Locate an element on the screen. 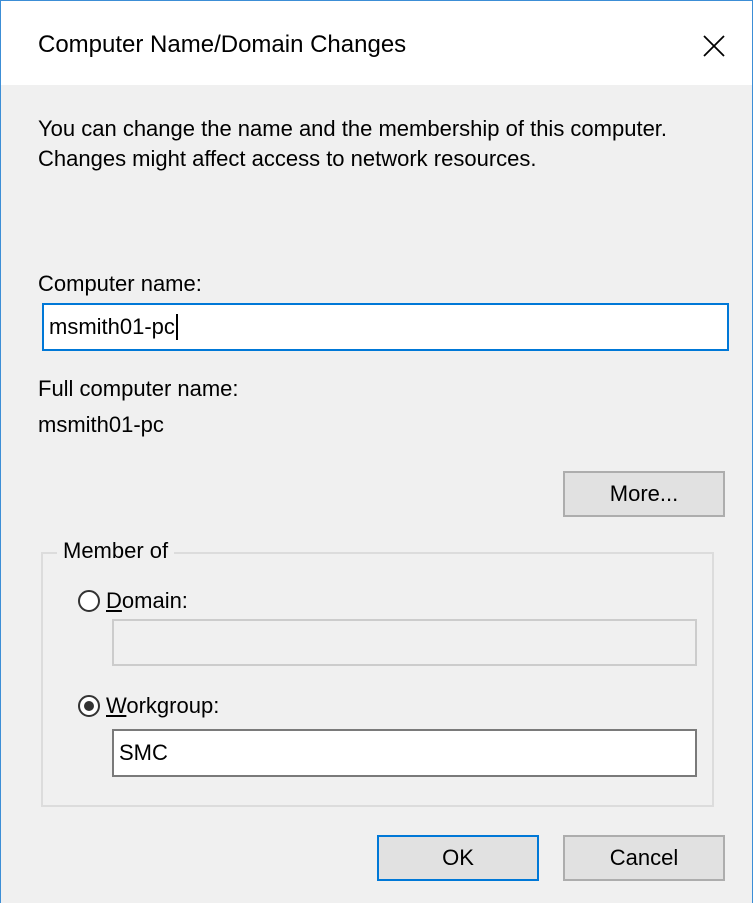  member-of-legend: Member of is located at coordinates (116, 551).